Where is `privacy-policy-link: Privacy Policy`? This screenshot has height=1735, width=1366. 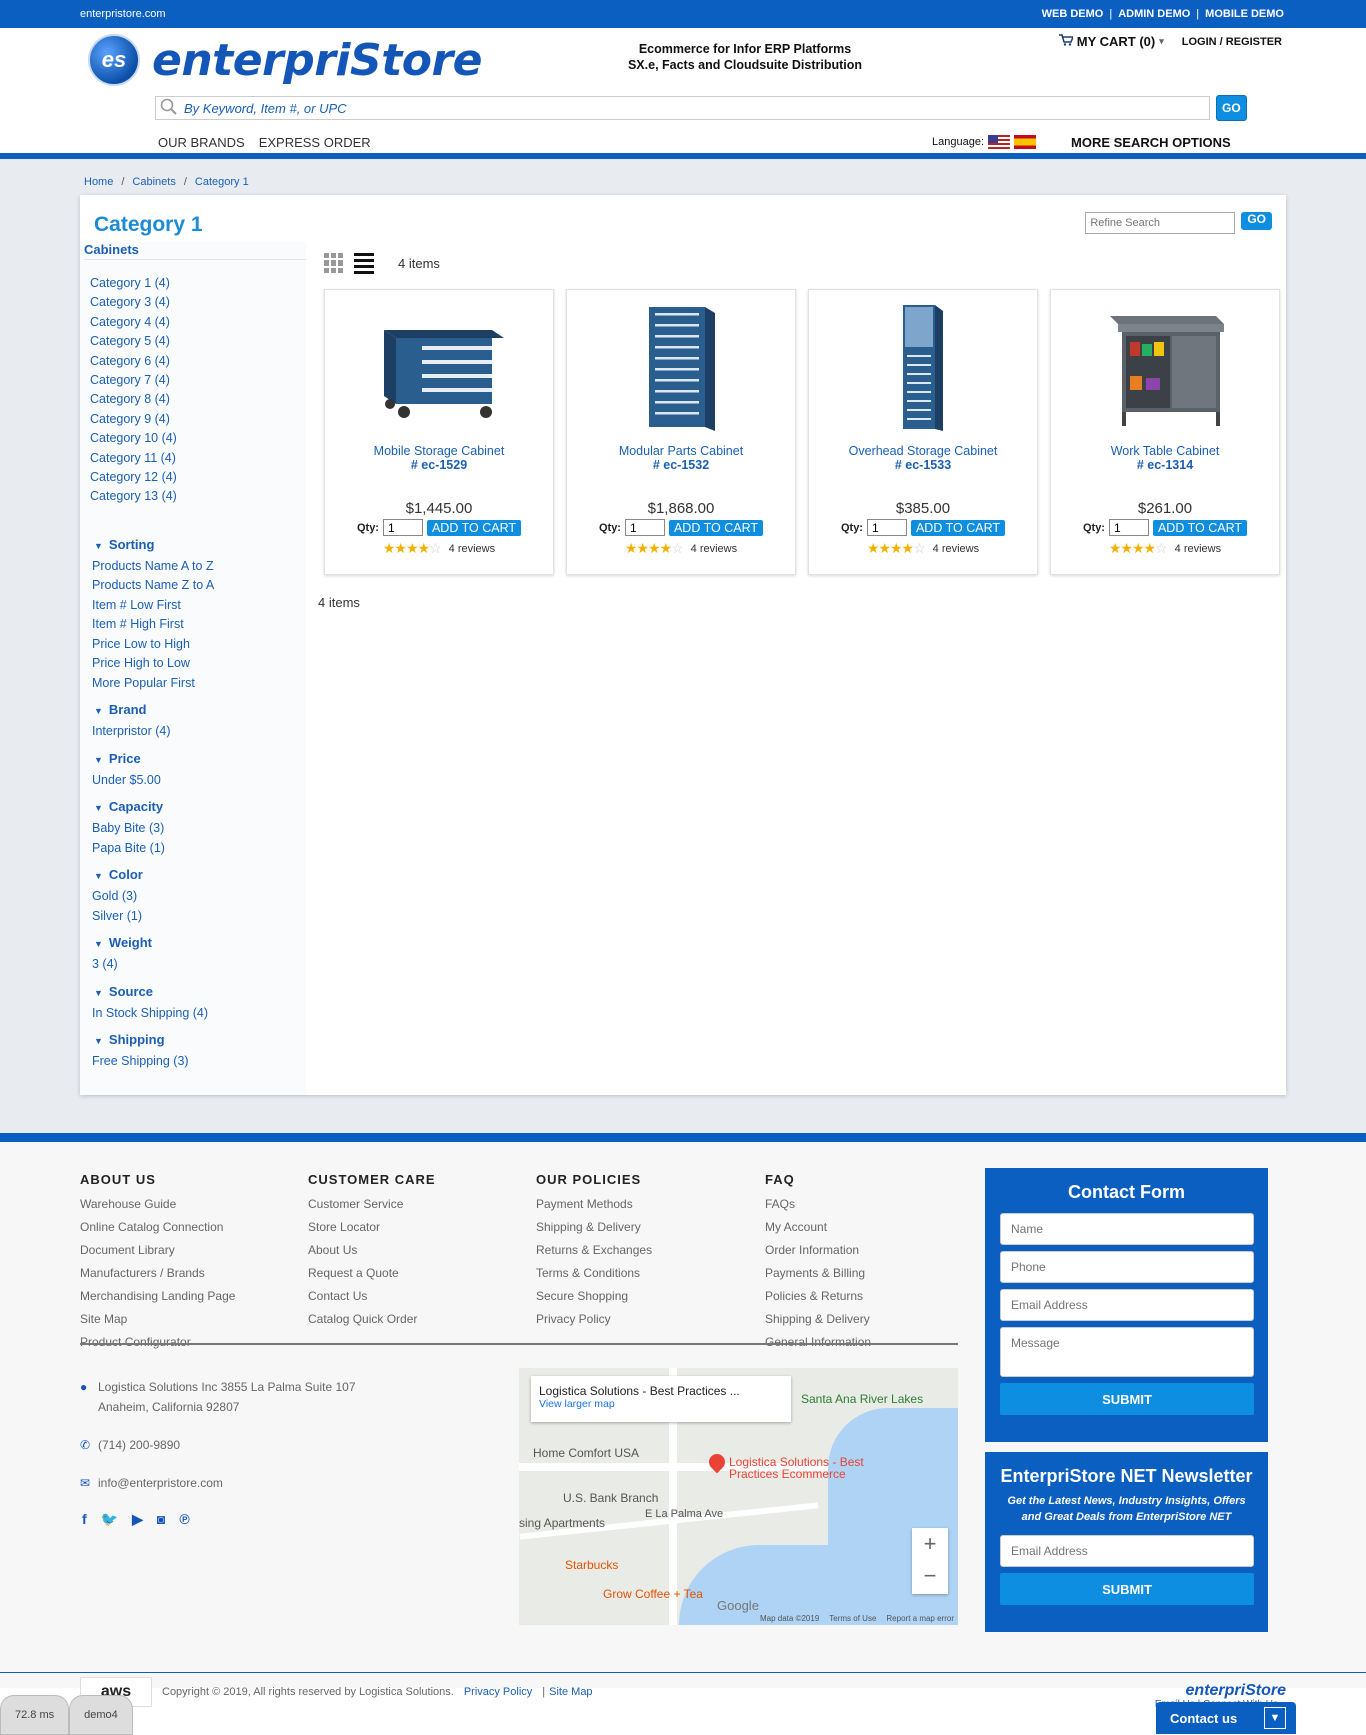
privacy-policy-link: Privacy Policy is located at coordinates (498, 1692).